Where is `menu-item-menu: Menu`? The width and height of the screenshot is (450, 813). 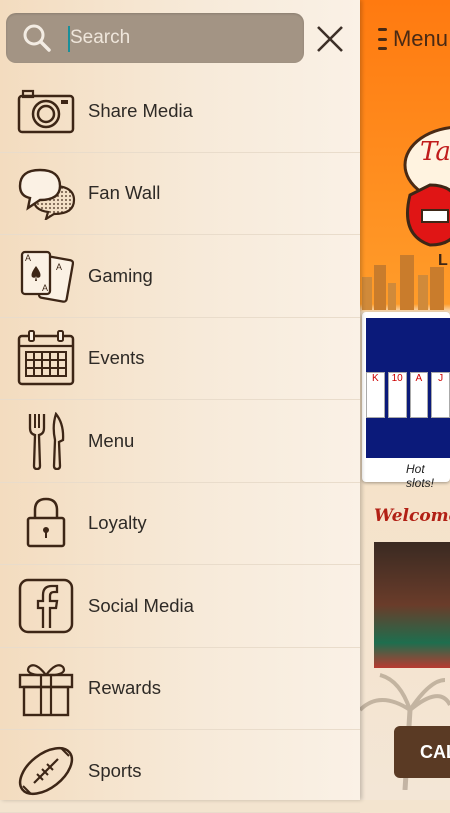 menu-item-menu: Menu is located at coordinates (180, 441).